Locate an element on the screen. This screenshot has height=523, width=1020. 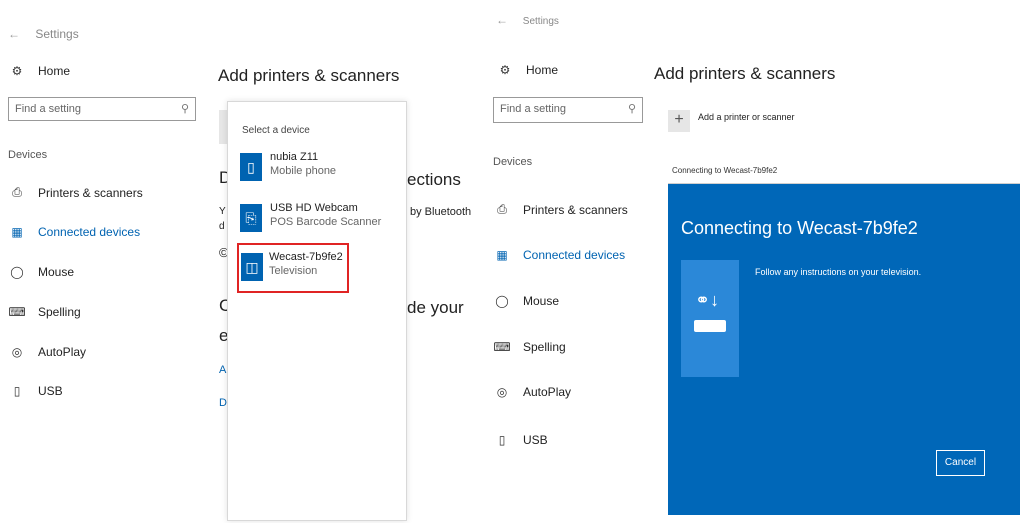
tv-icon is located at coordinates (710, 326).